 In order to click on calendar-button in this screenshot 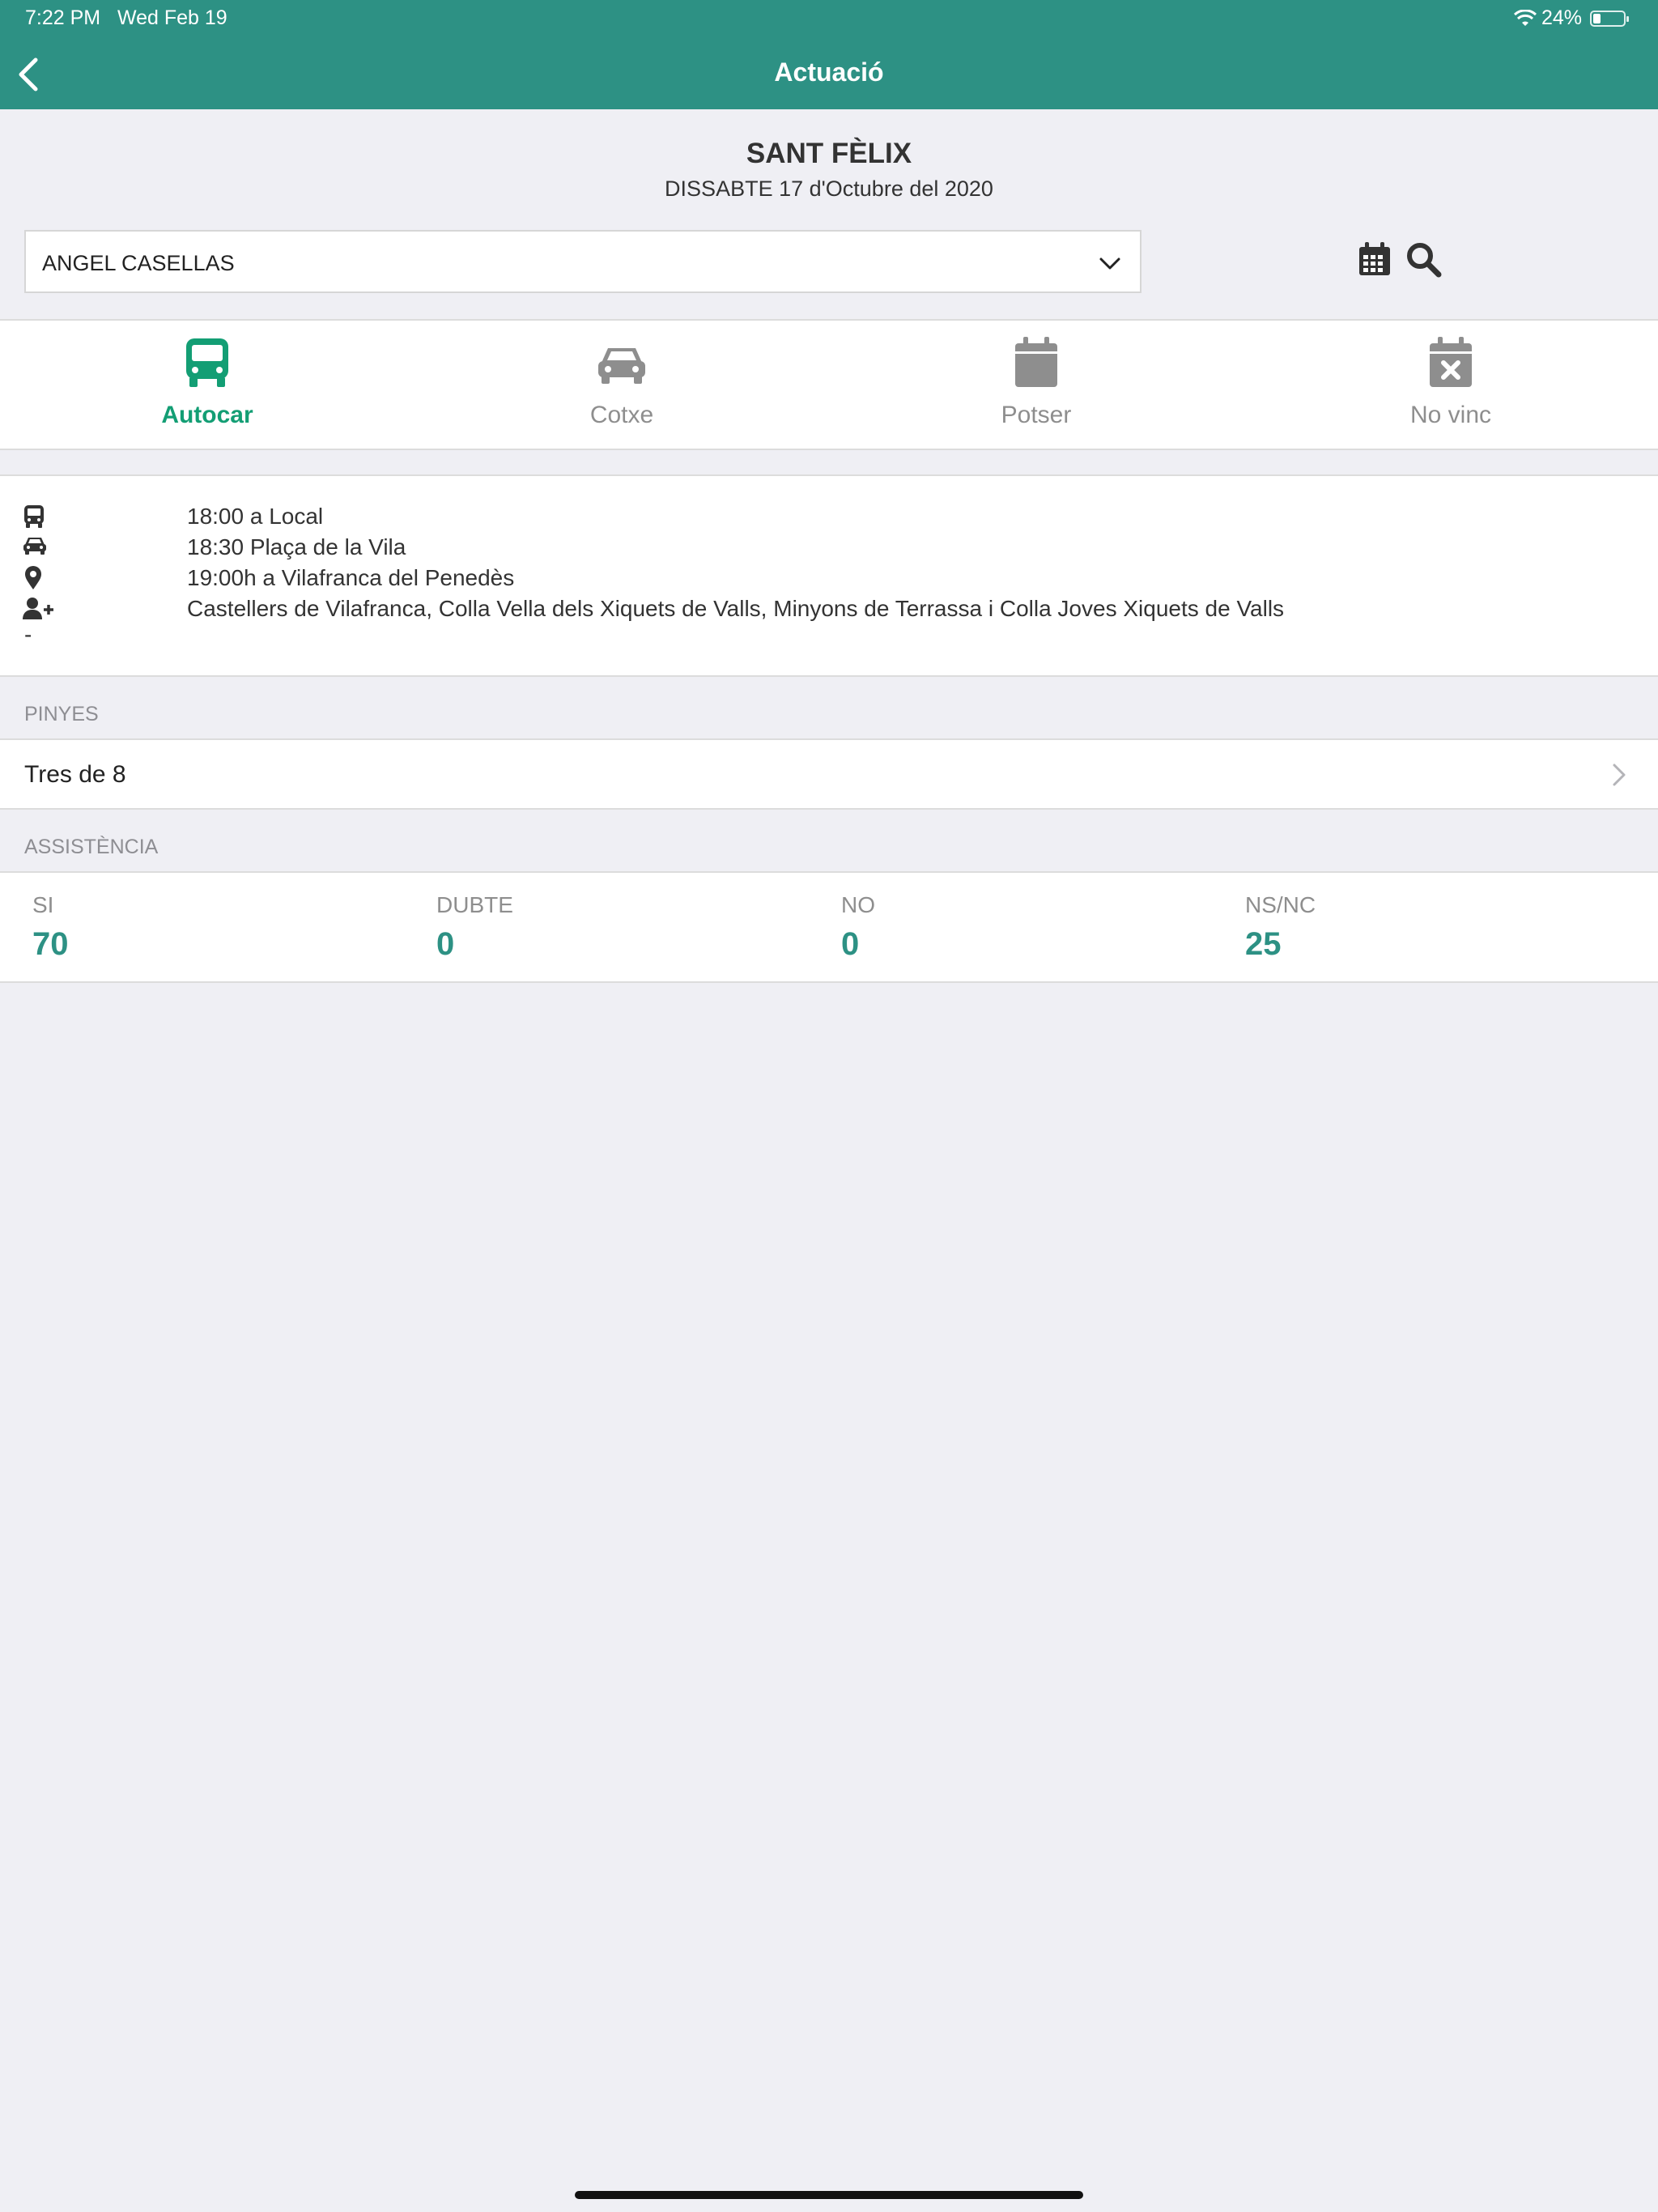, I will do `click(1375, 259)`.